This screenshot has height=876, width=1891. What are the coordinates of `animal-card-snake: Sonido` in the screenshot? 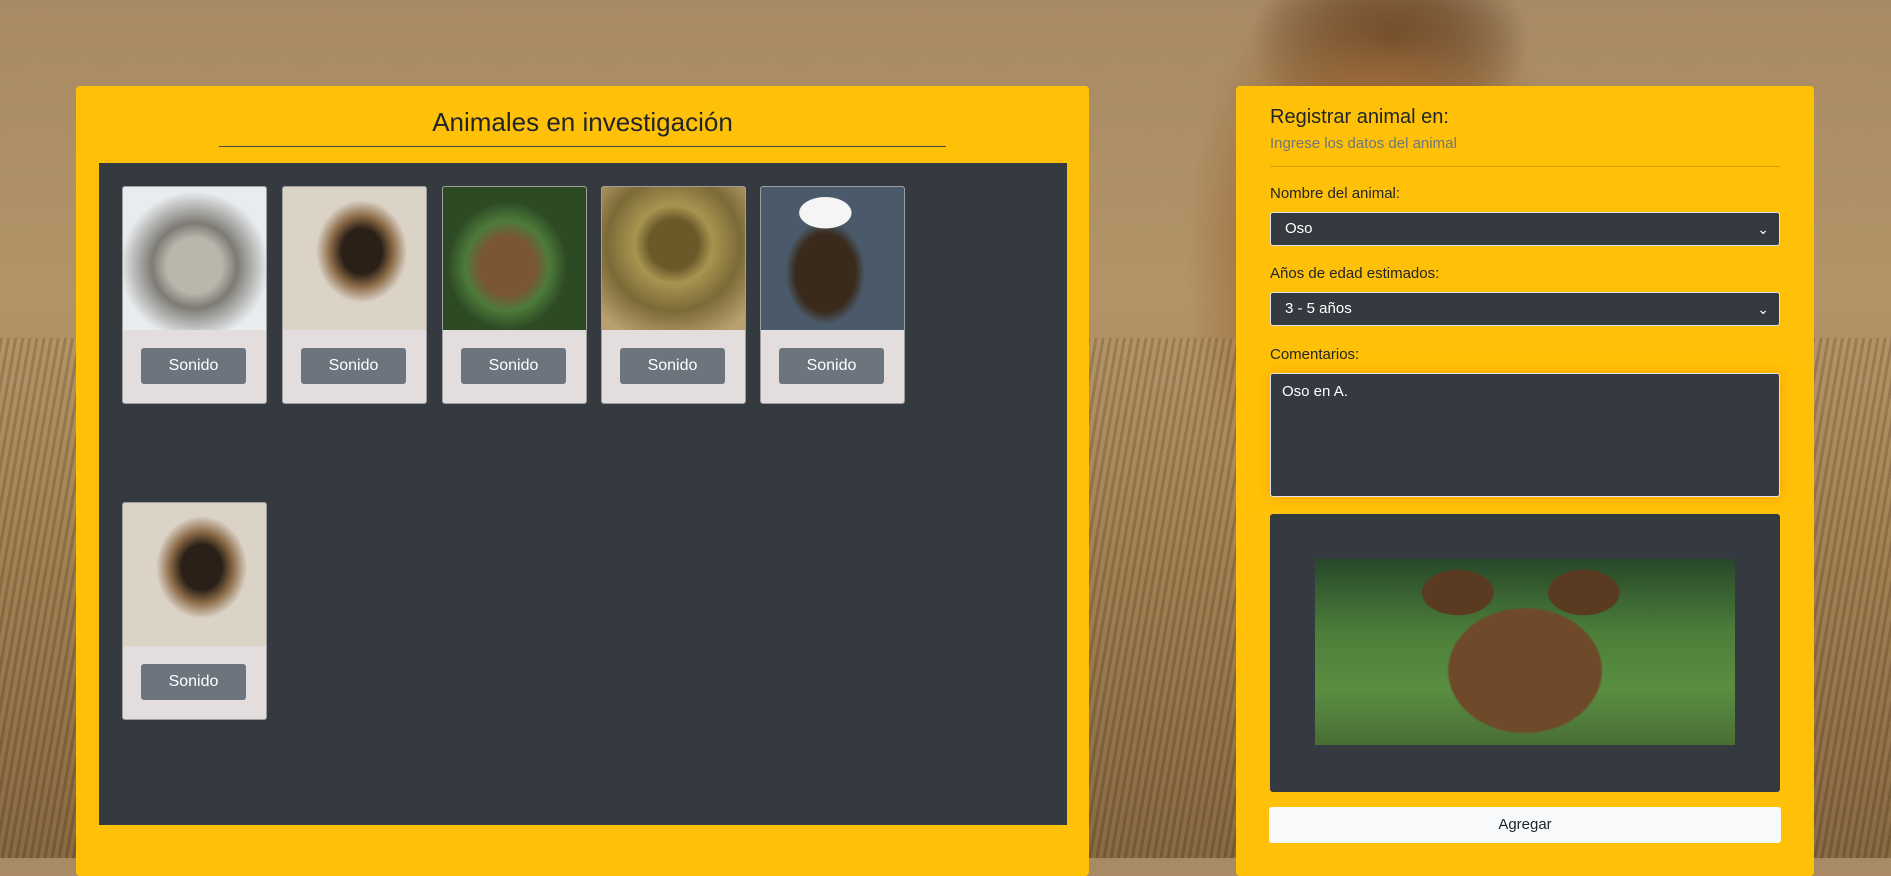 It's located at (673, 295).